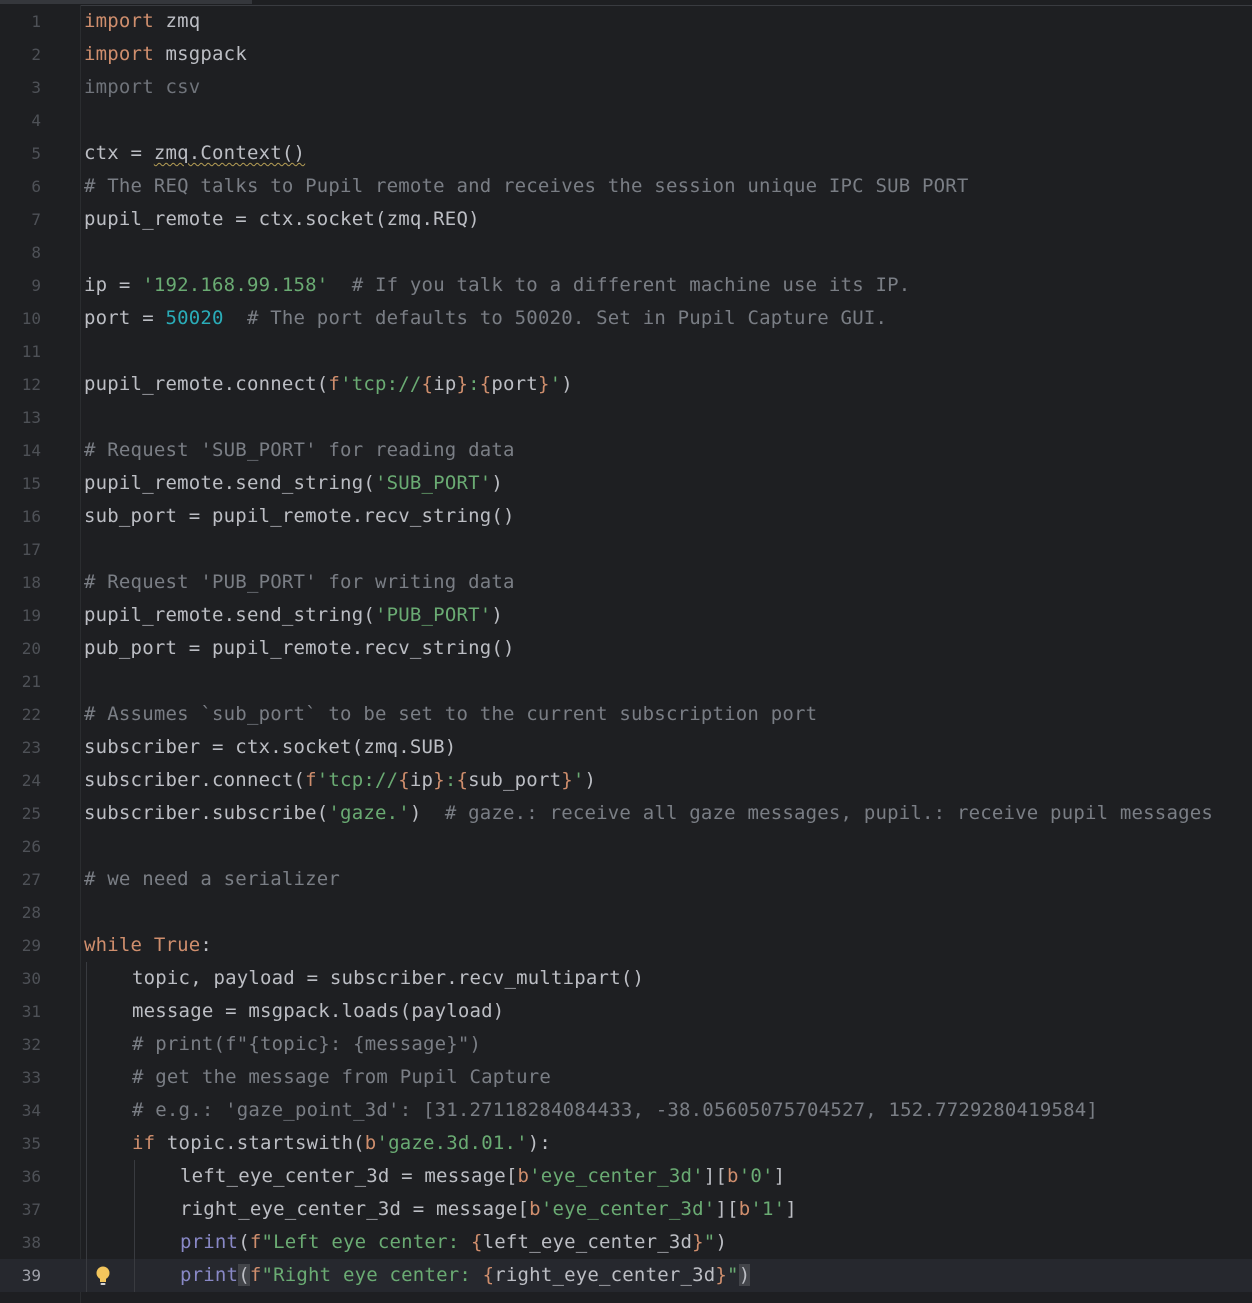 This screenshot has width=1252, height=1303. I want to click on line-code: message = msgpack.loads(payload), so click(318, 1011).